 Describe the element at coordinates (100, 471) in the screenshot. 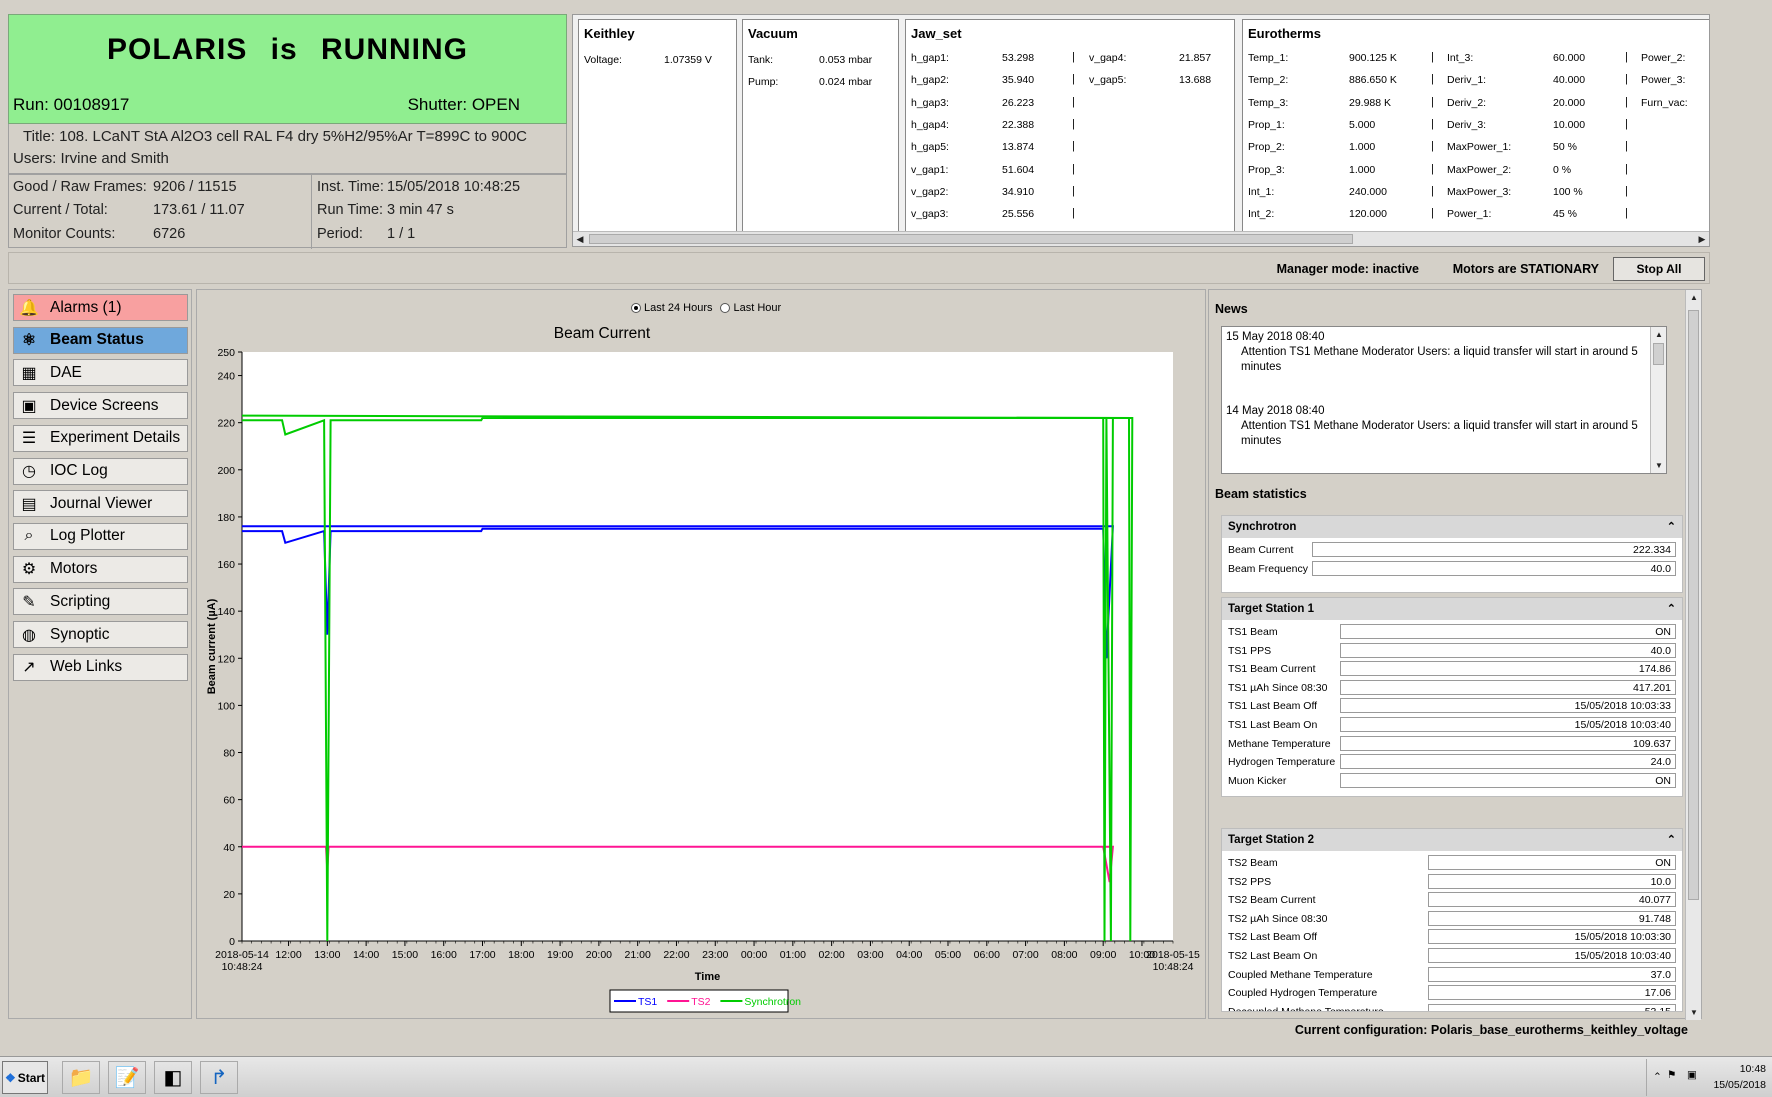

I see `nav-ioc-log: ◷ IOC Log` at that location.